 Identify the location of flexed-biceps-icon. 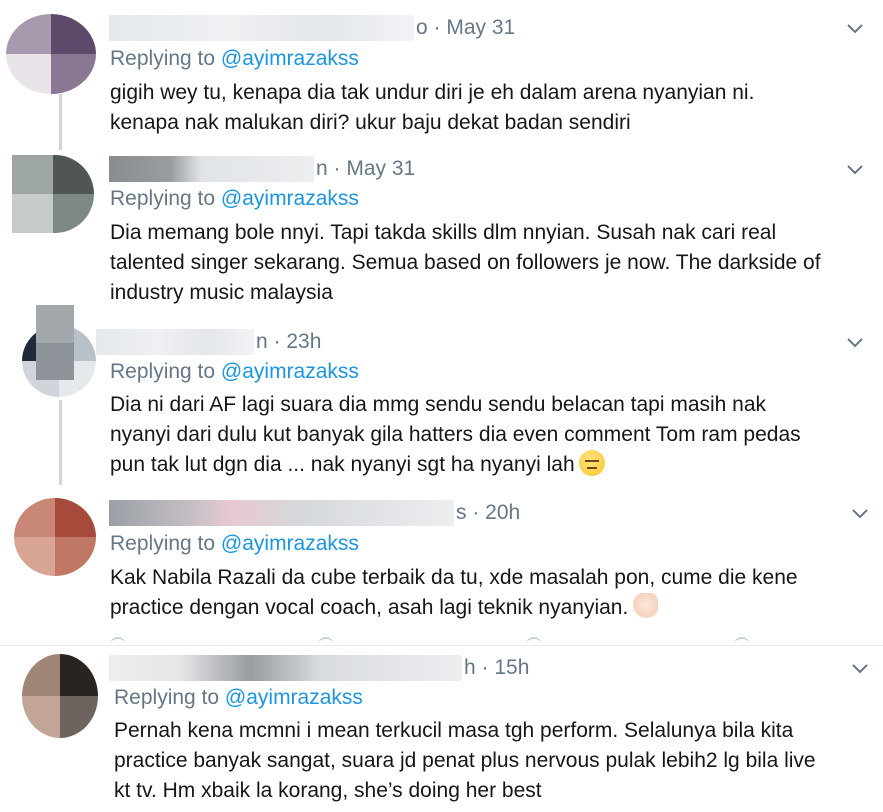
(645, 606).